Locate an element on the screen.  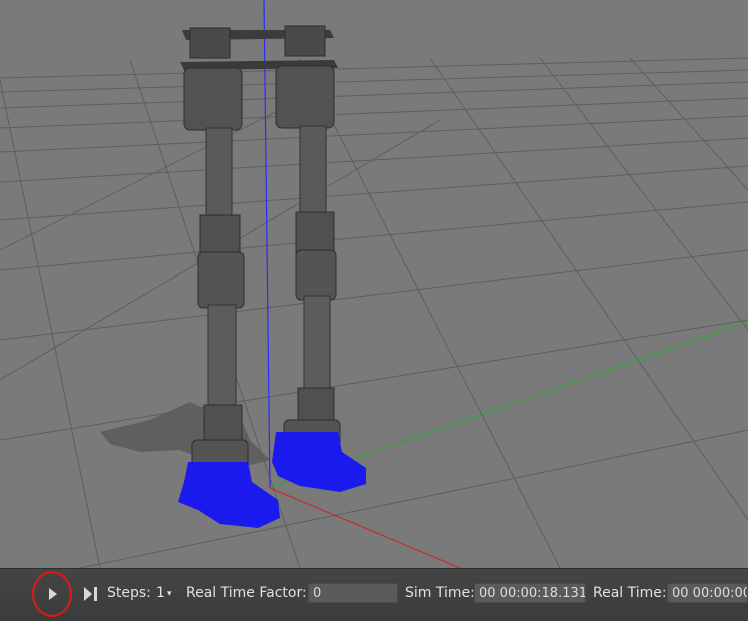
rtf-label: Real Time Factor: is located at coordinates (246, 593).